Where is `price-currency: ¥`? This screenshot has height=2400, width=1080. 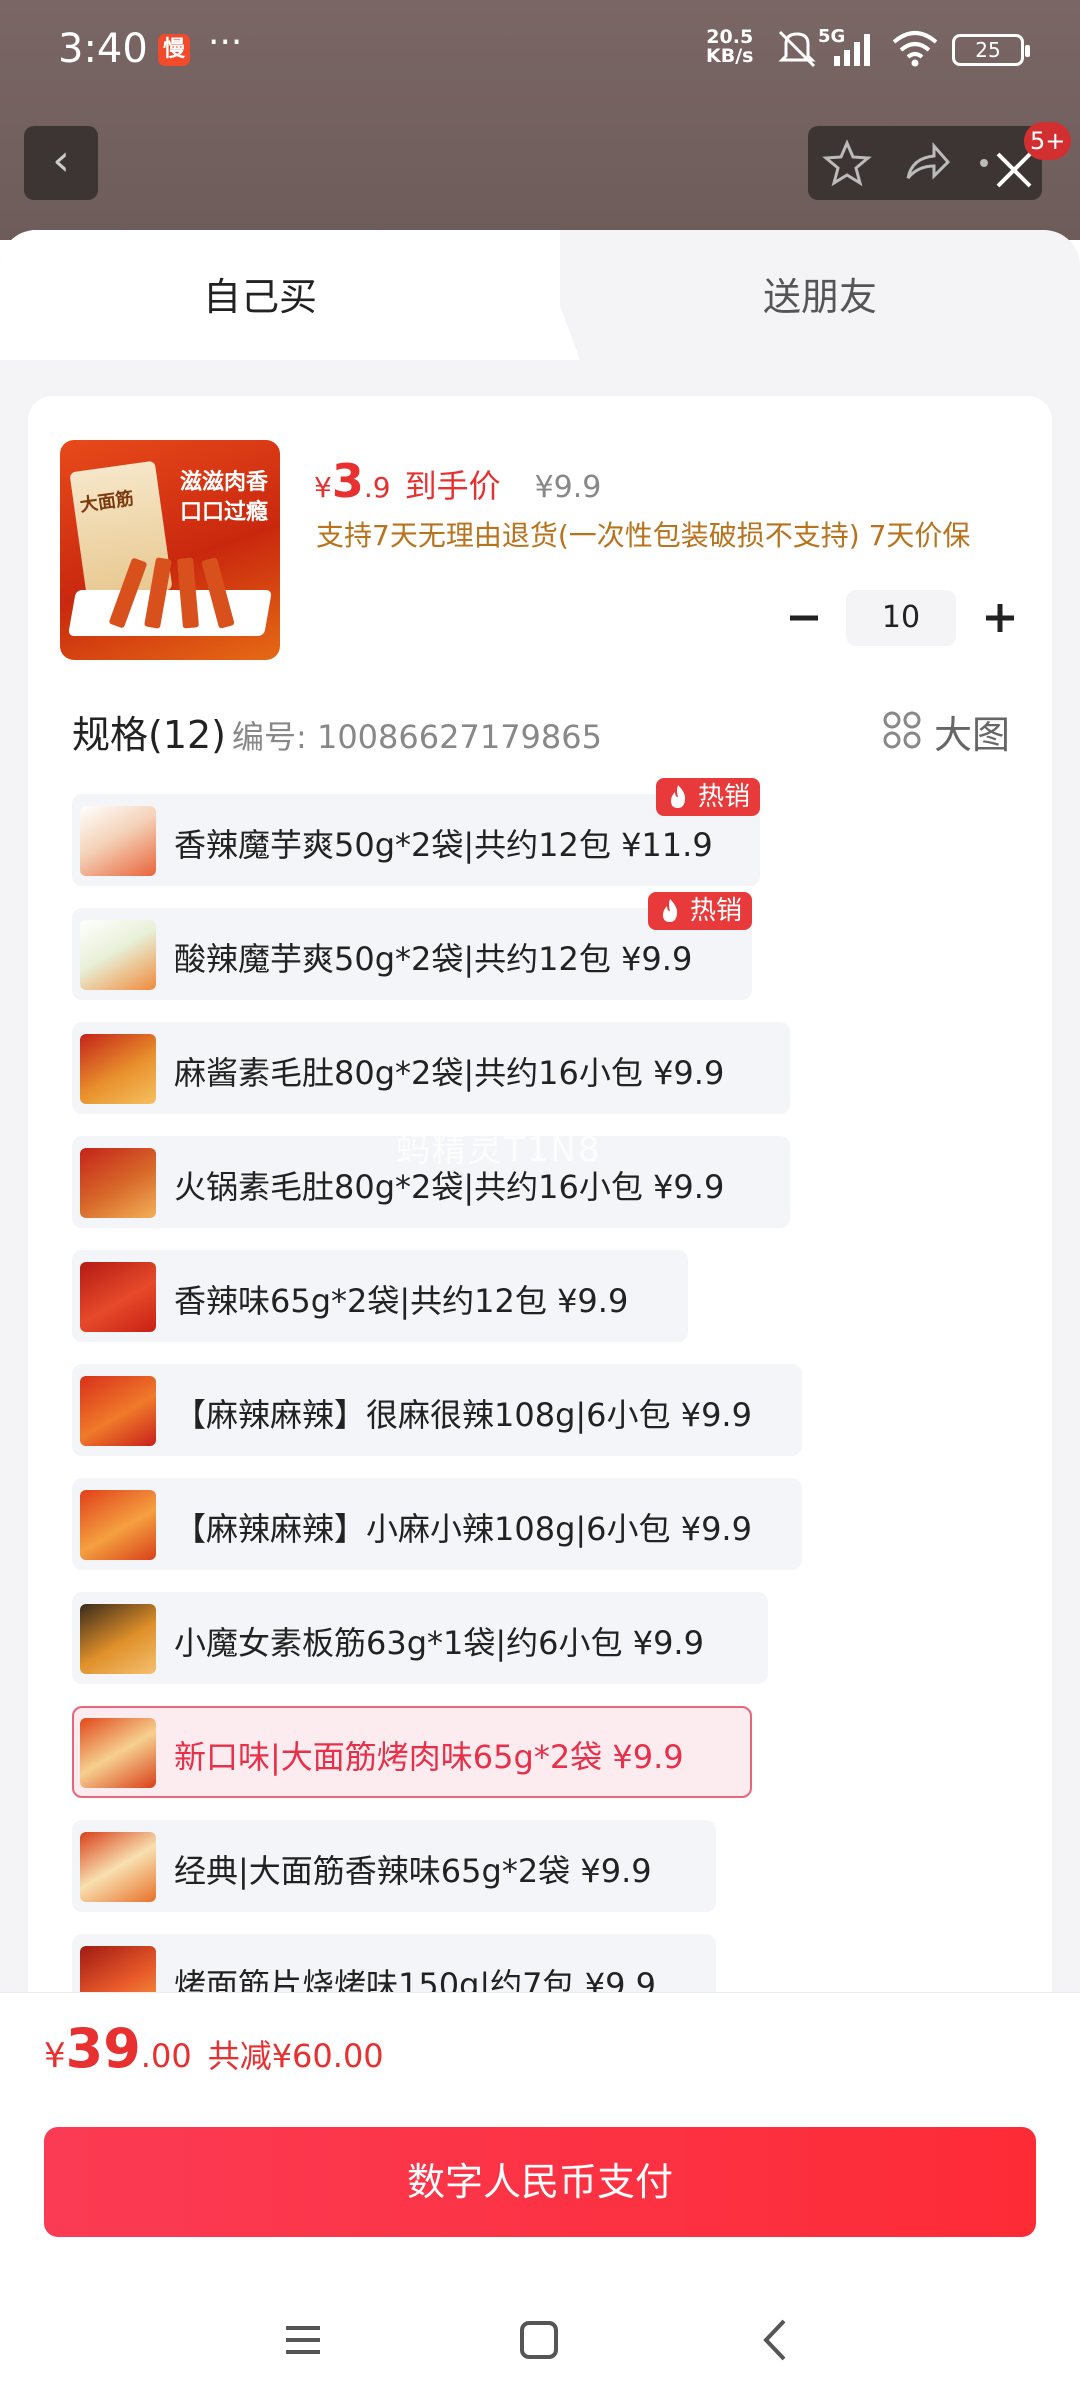 price-currency: ¥ is located at coordinates (323, 487).